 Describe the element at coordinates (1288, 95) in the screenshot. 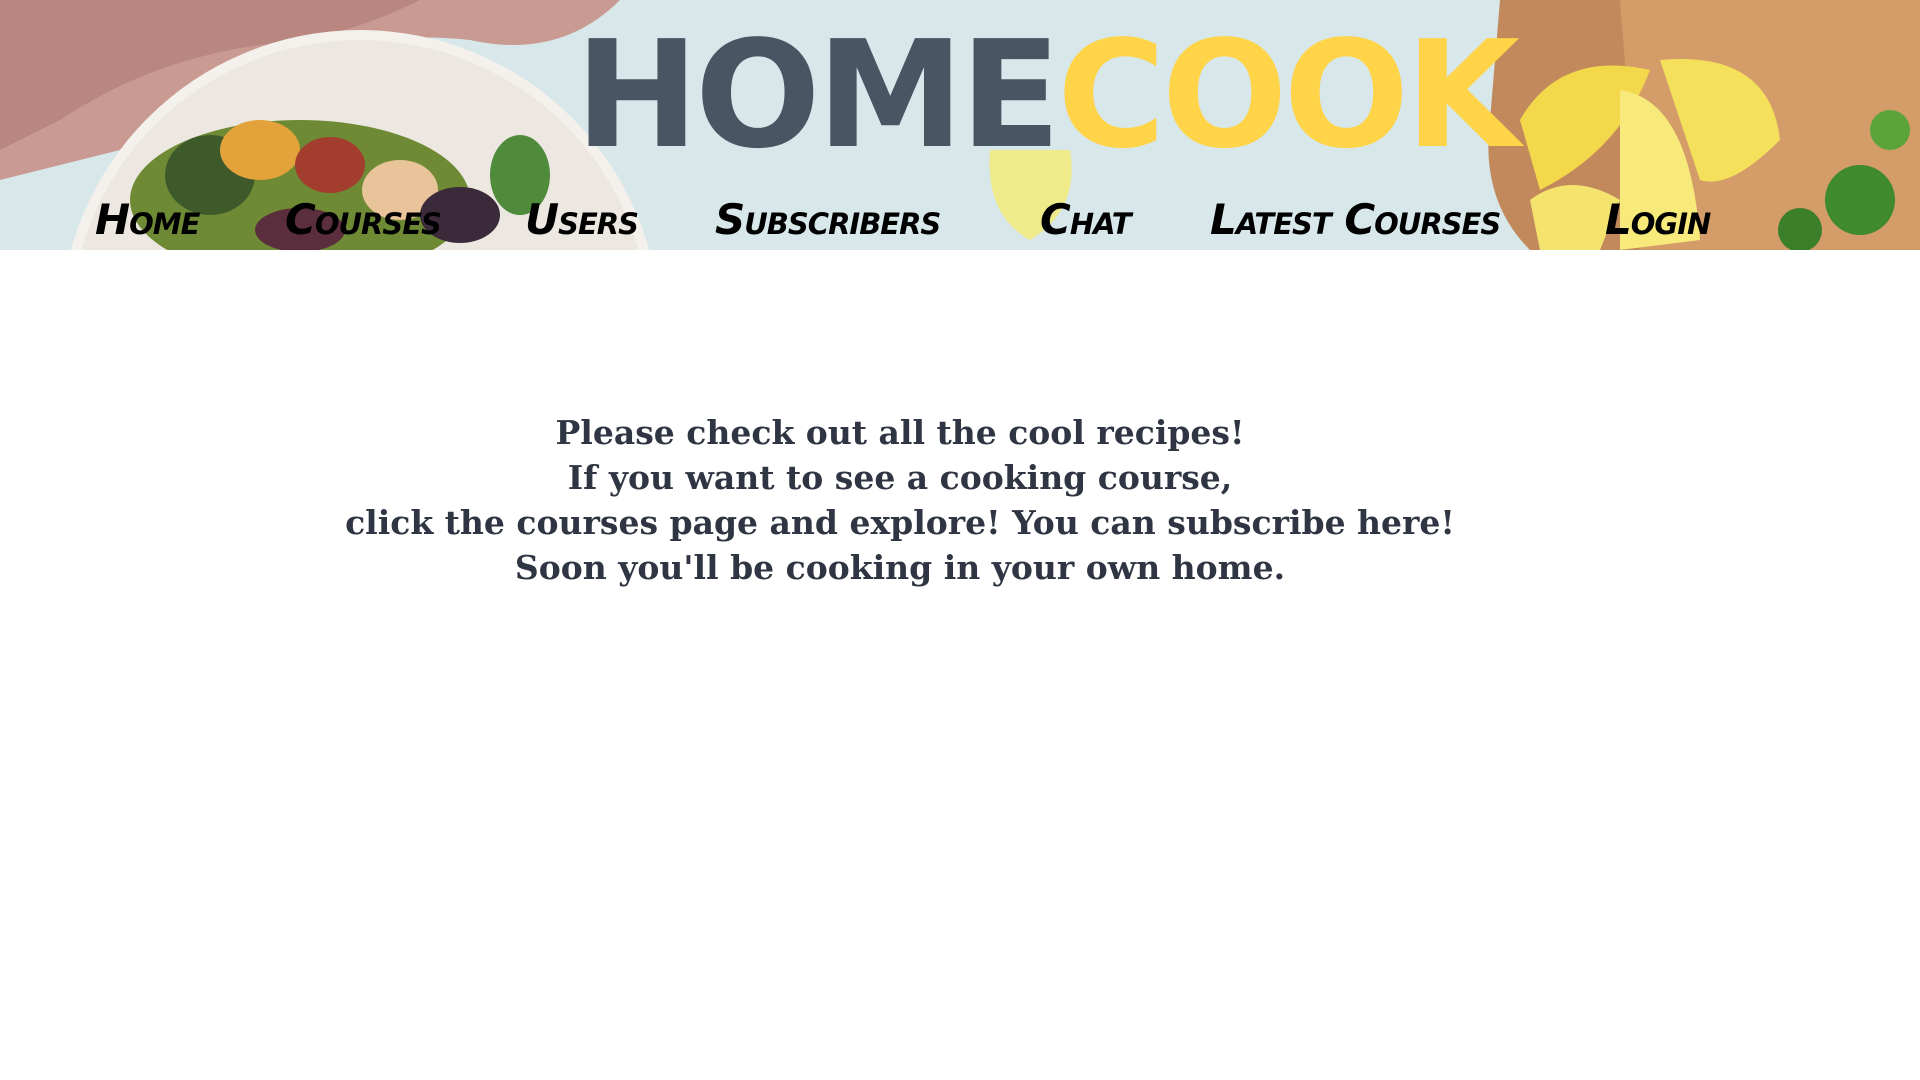

I see `logo-cook-text: COOK` at that location.